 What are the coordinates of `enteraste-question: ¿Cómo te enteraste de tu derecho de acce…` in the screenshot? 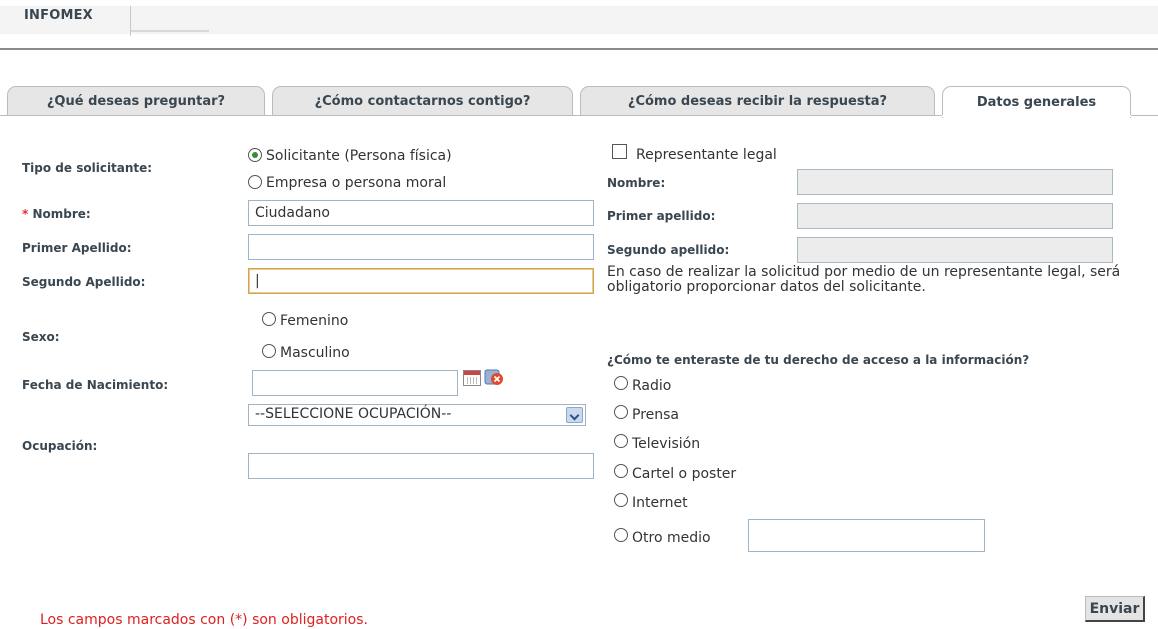 It's located at (818, 360).